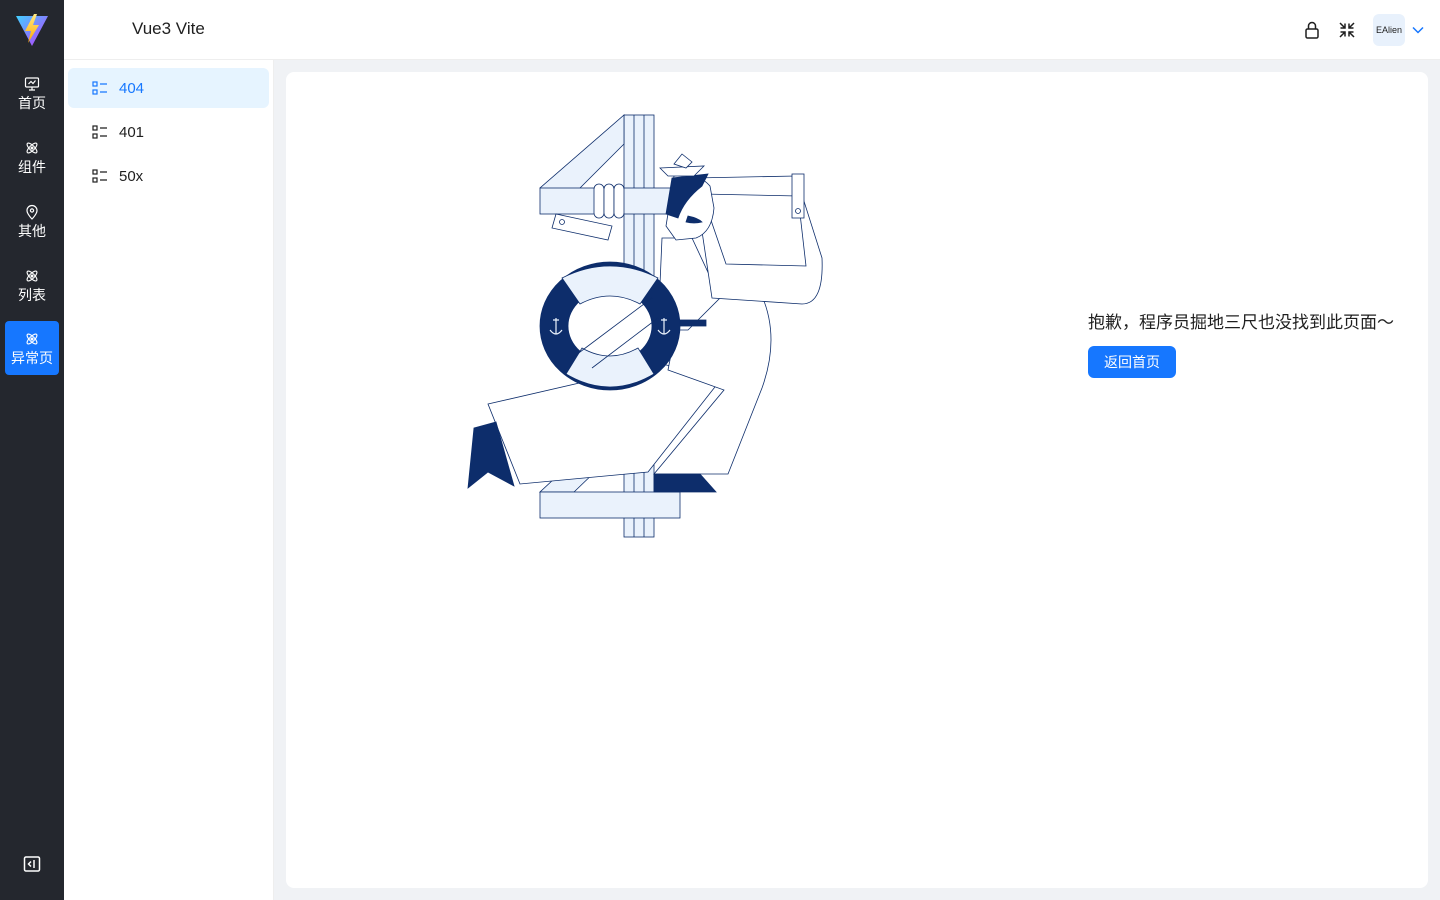 This screenshot has width=1440, height=900. What do you see at coordinates (1132, 362) in the screenshot?
I see `back-home-button: 返回首页` at bounding box center [1132, 362].